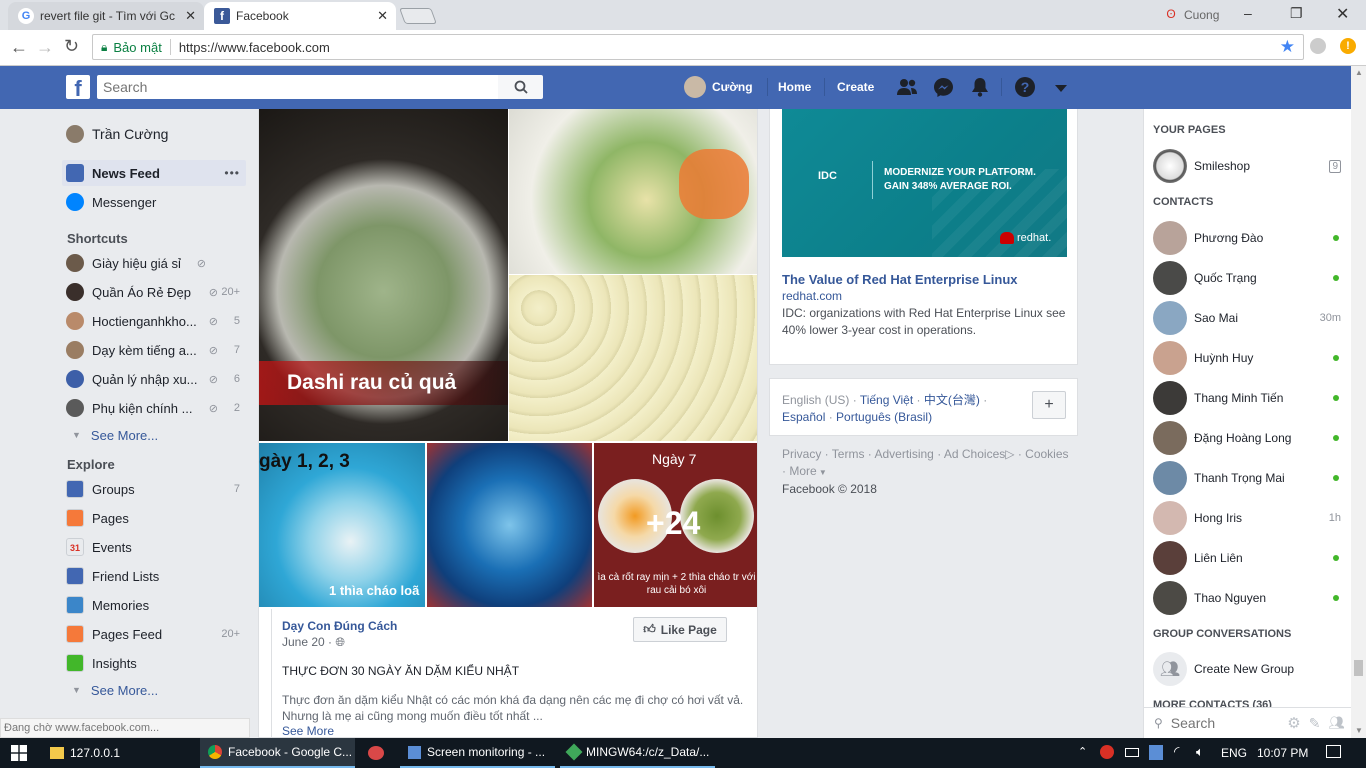 The image size is (1366, 768). What do you see at coordinates (308, 730) in the screenshot?
I see `see-more-link: See More` at bounding box center [308, 730].